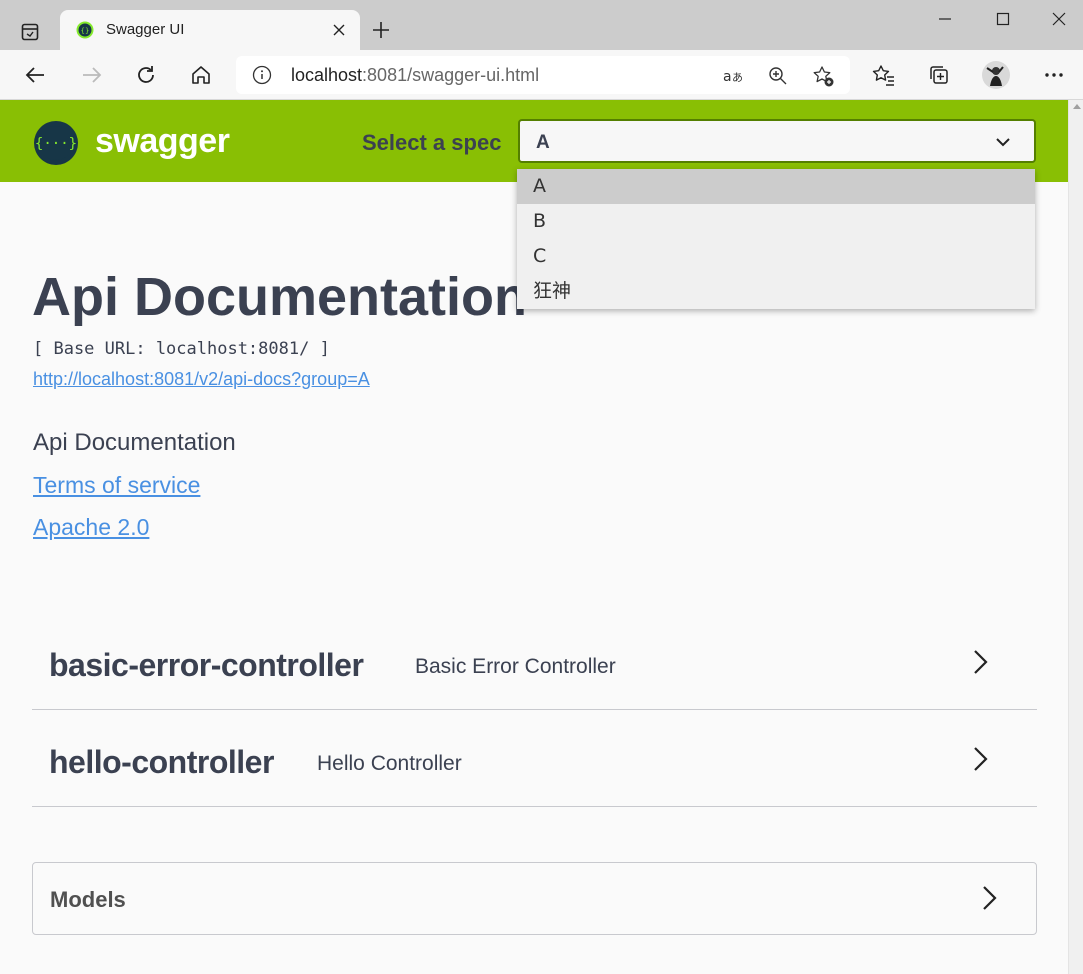  I want to click on url-text: localhost:8081/swagger-ui.html, so click(415, 75).